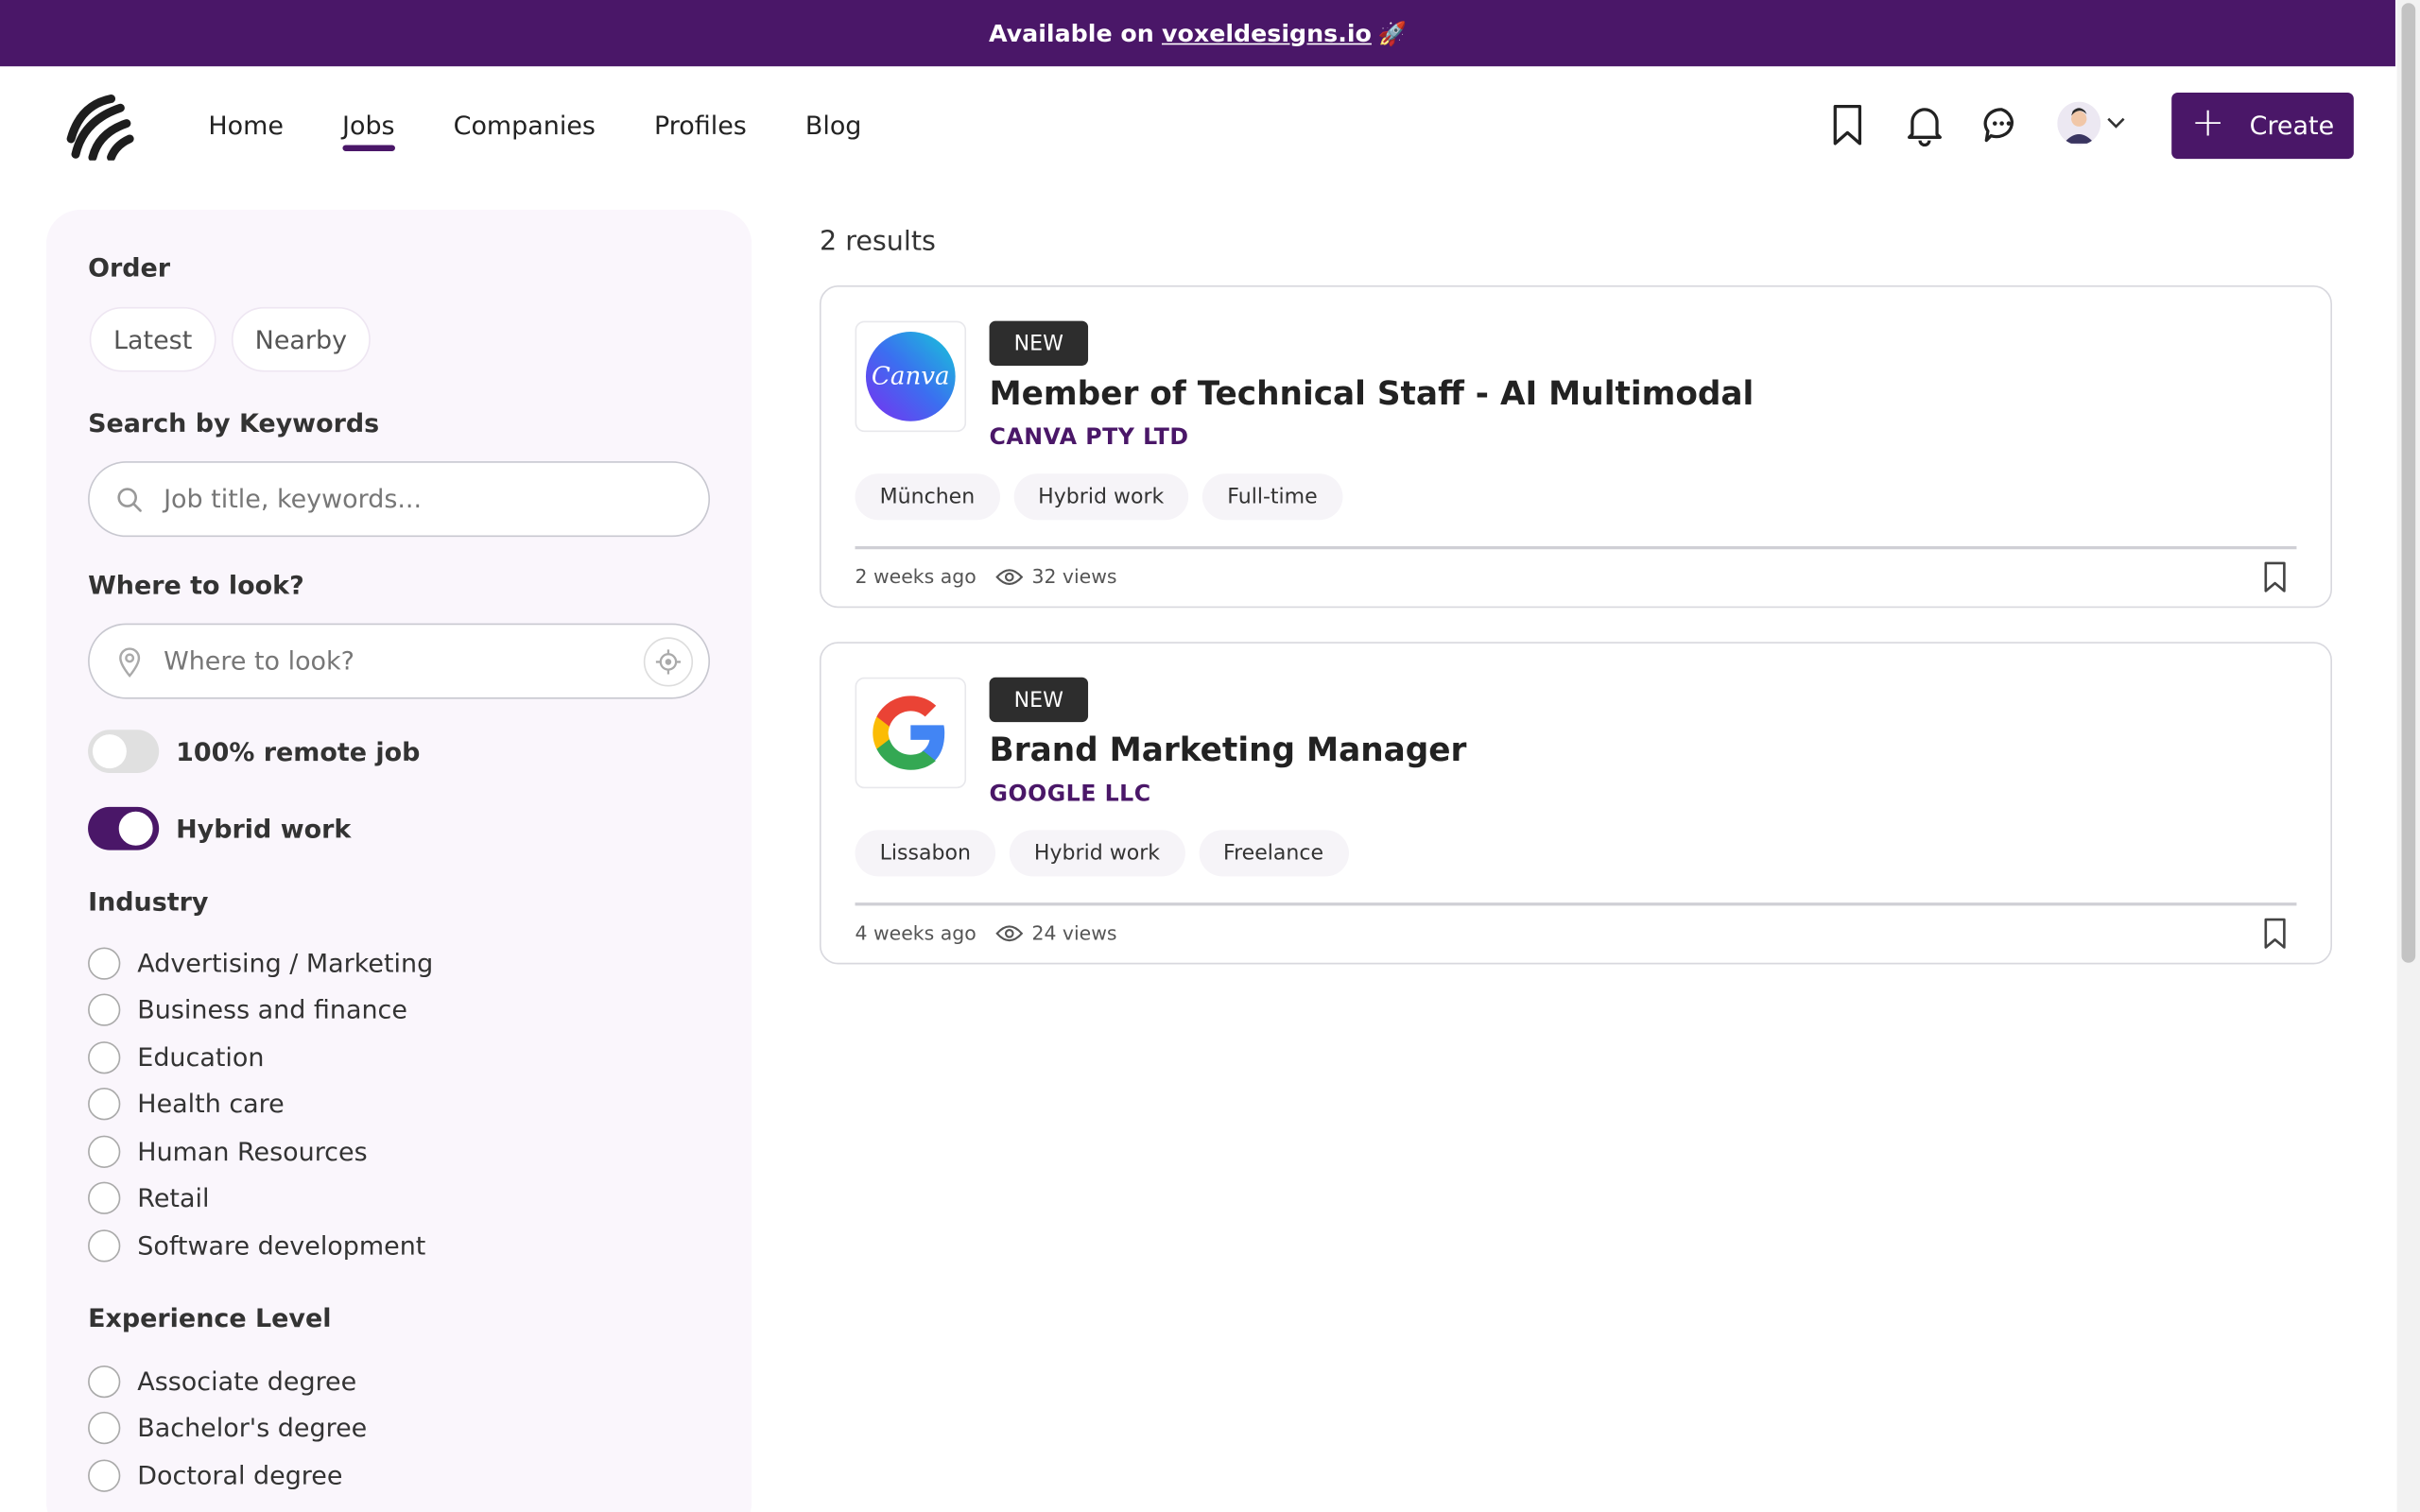 The width and height of the screenshot is (2420, 1512). I want to click on industry-label: Retail, so click(173, 1198).